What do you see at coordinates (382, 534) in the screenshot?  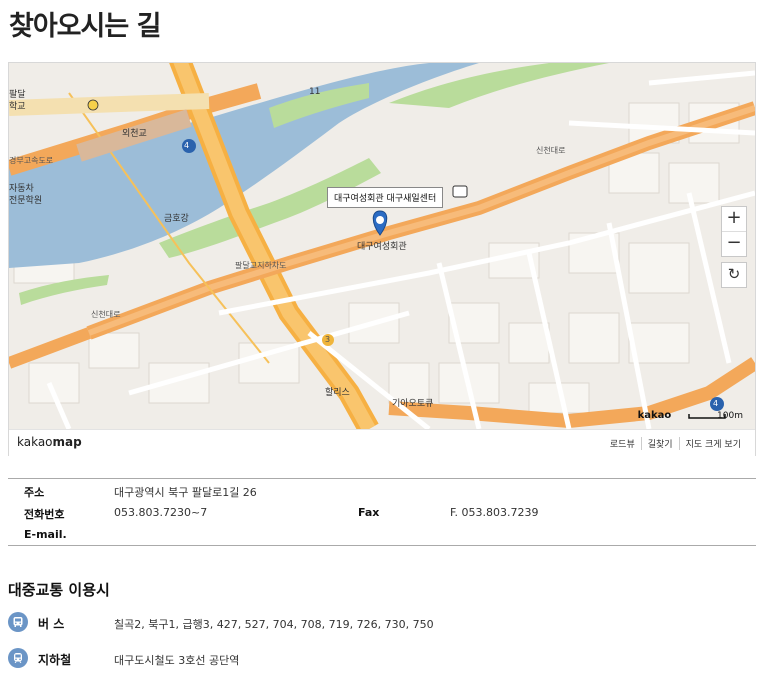 I see `info-row-email: E-mail.` at bounding box center [382, 534].